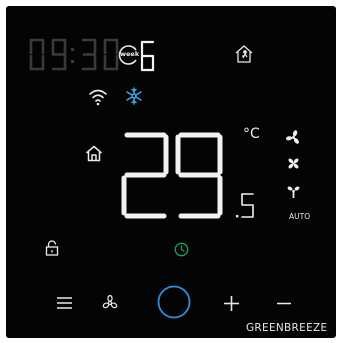 The height and width of the screenshot is (343, 341). I want to click on minus-button, so click(284, 303).